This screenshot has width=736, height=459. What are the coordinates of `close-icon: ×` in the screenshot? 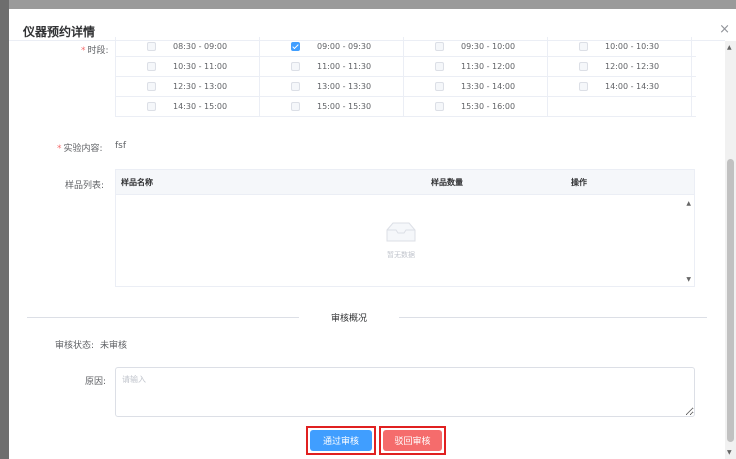 It's located at (724, 29).